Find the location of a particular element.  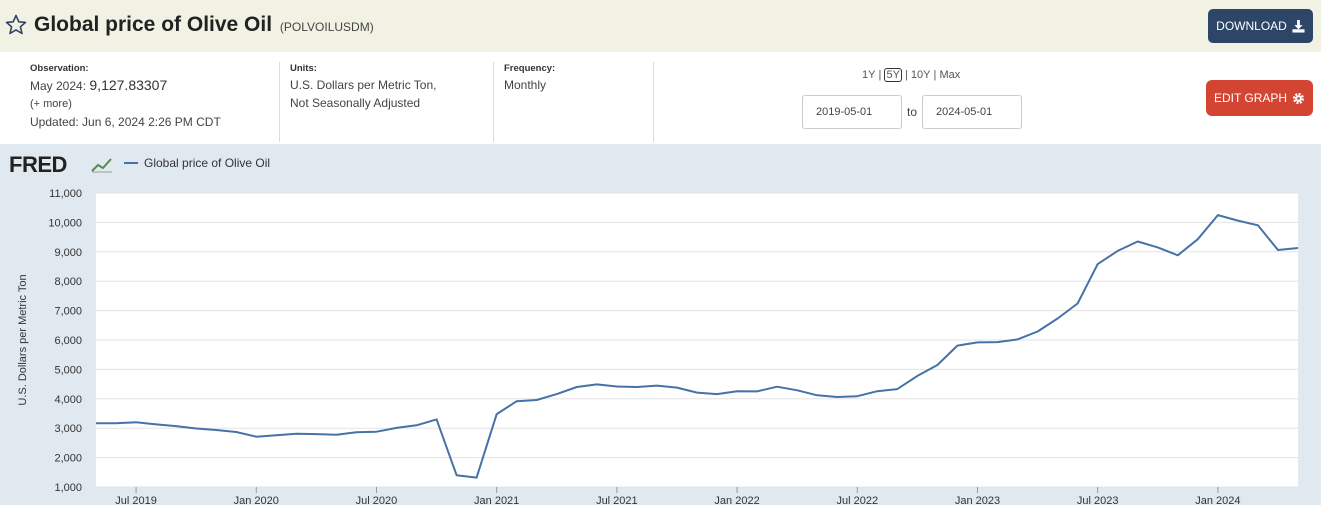

star-icon is located at coordinates (16, 25).